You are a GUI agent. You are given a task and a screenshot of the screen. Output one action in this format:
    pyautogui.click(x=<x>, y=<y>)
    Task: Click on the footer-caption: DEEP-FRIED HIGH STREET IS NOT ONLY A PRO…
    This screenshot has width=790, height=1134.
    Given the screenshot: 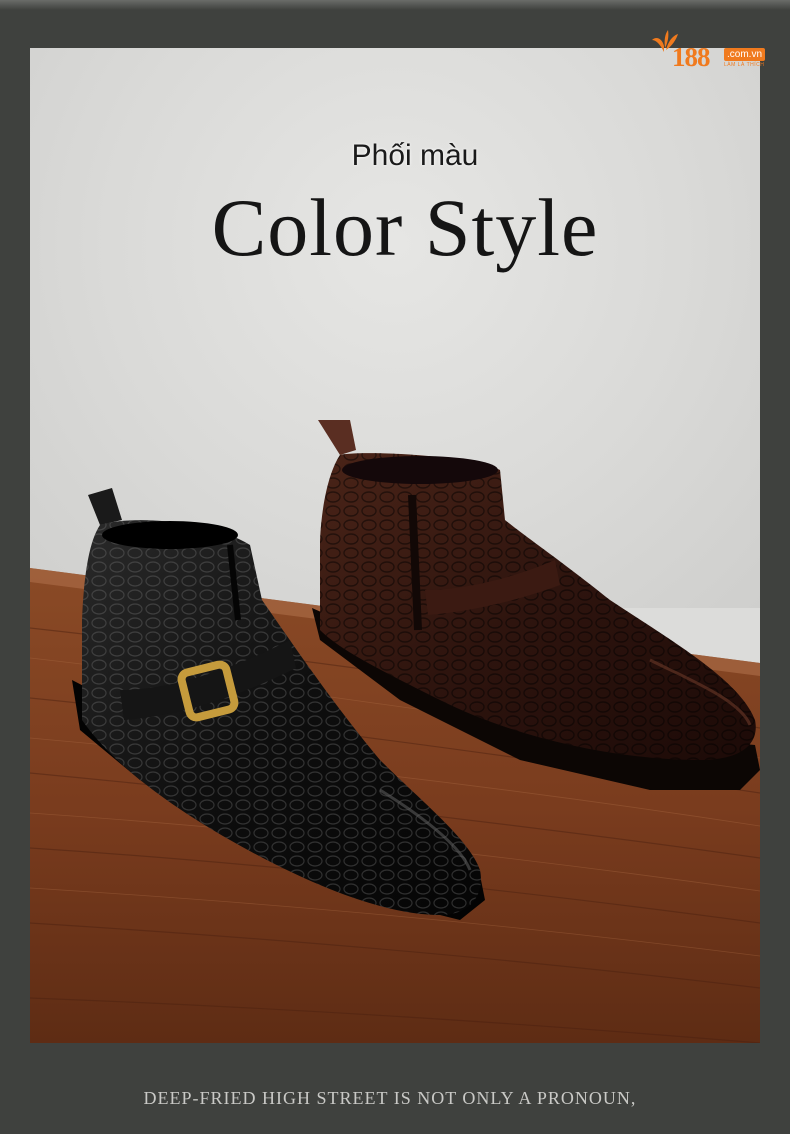 What is the action you would take?
    pyautogui.click(x=390, y=1098)
    